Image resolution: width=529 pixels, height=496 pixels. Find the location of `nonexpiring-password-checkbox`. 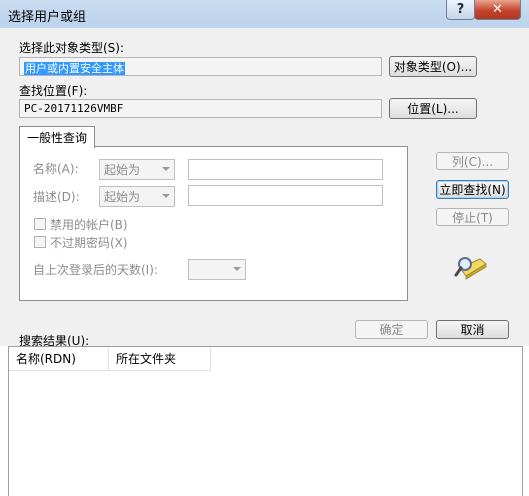

nonexpiring-password-checkbox is located at coordinates (40, 242).